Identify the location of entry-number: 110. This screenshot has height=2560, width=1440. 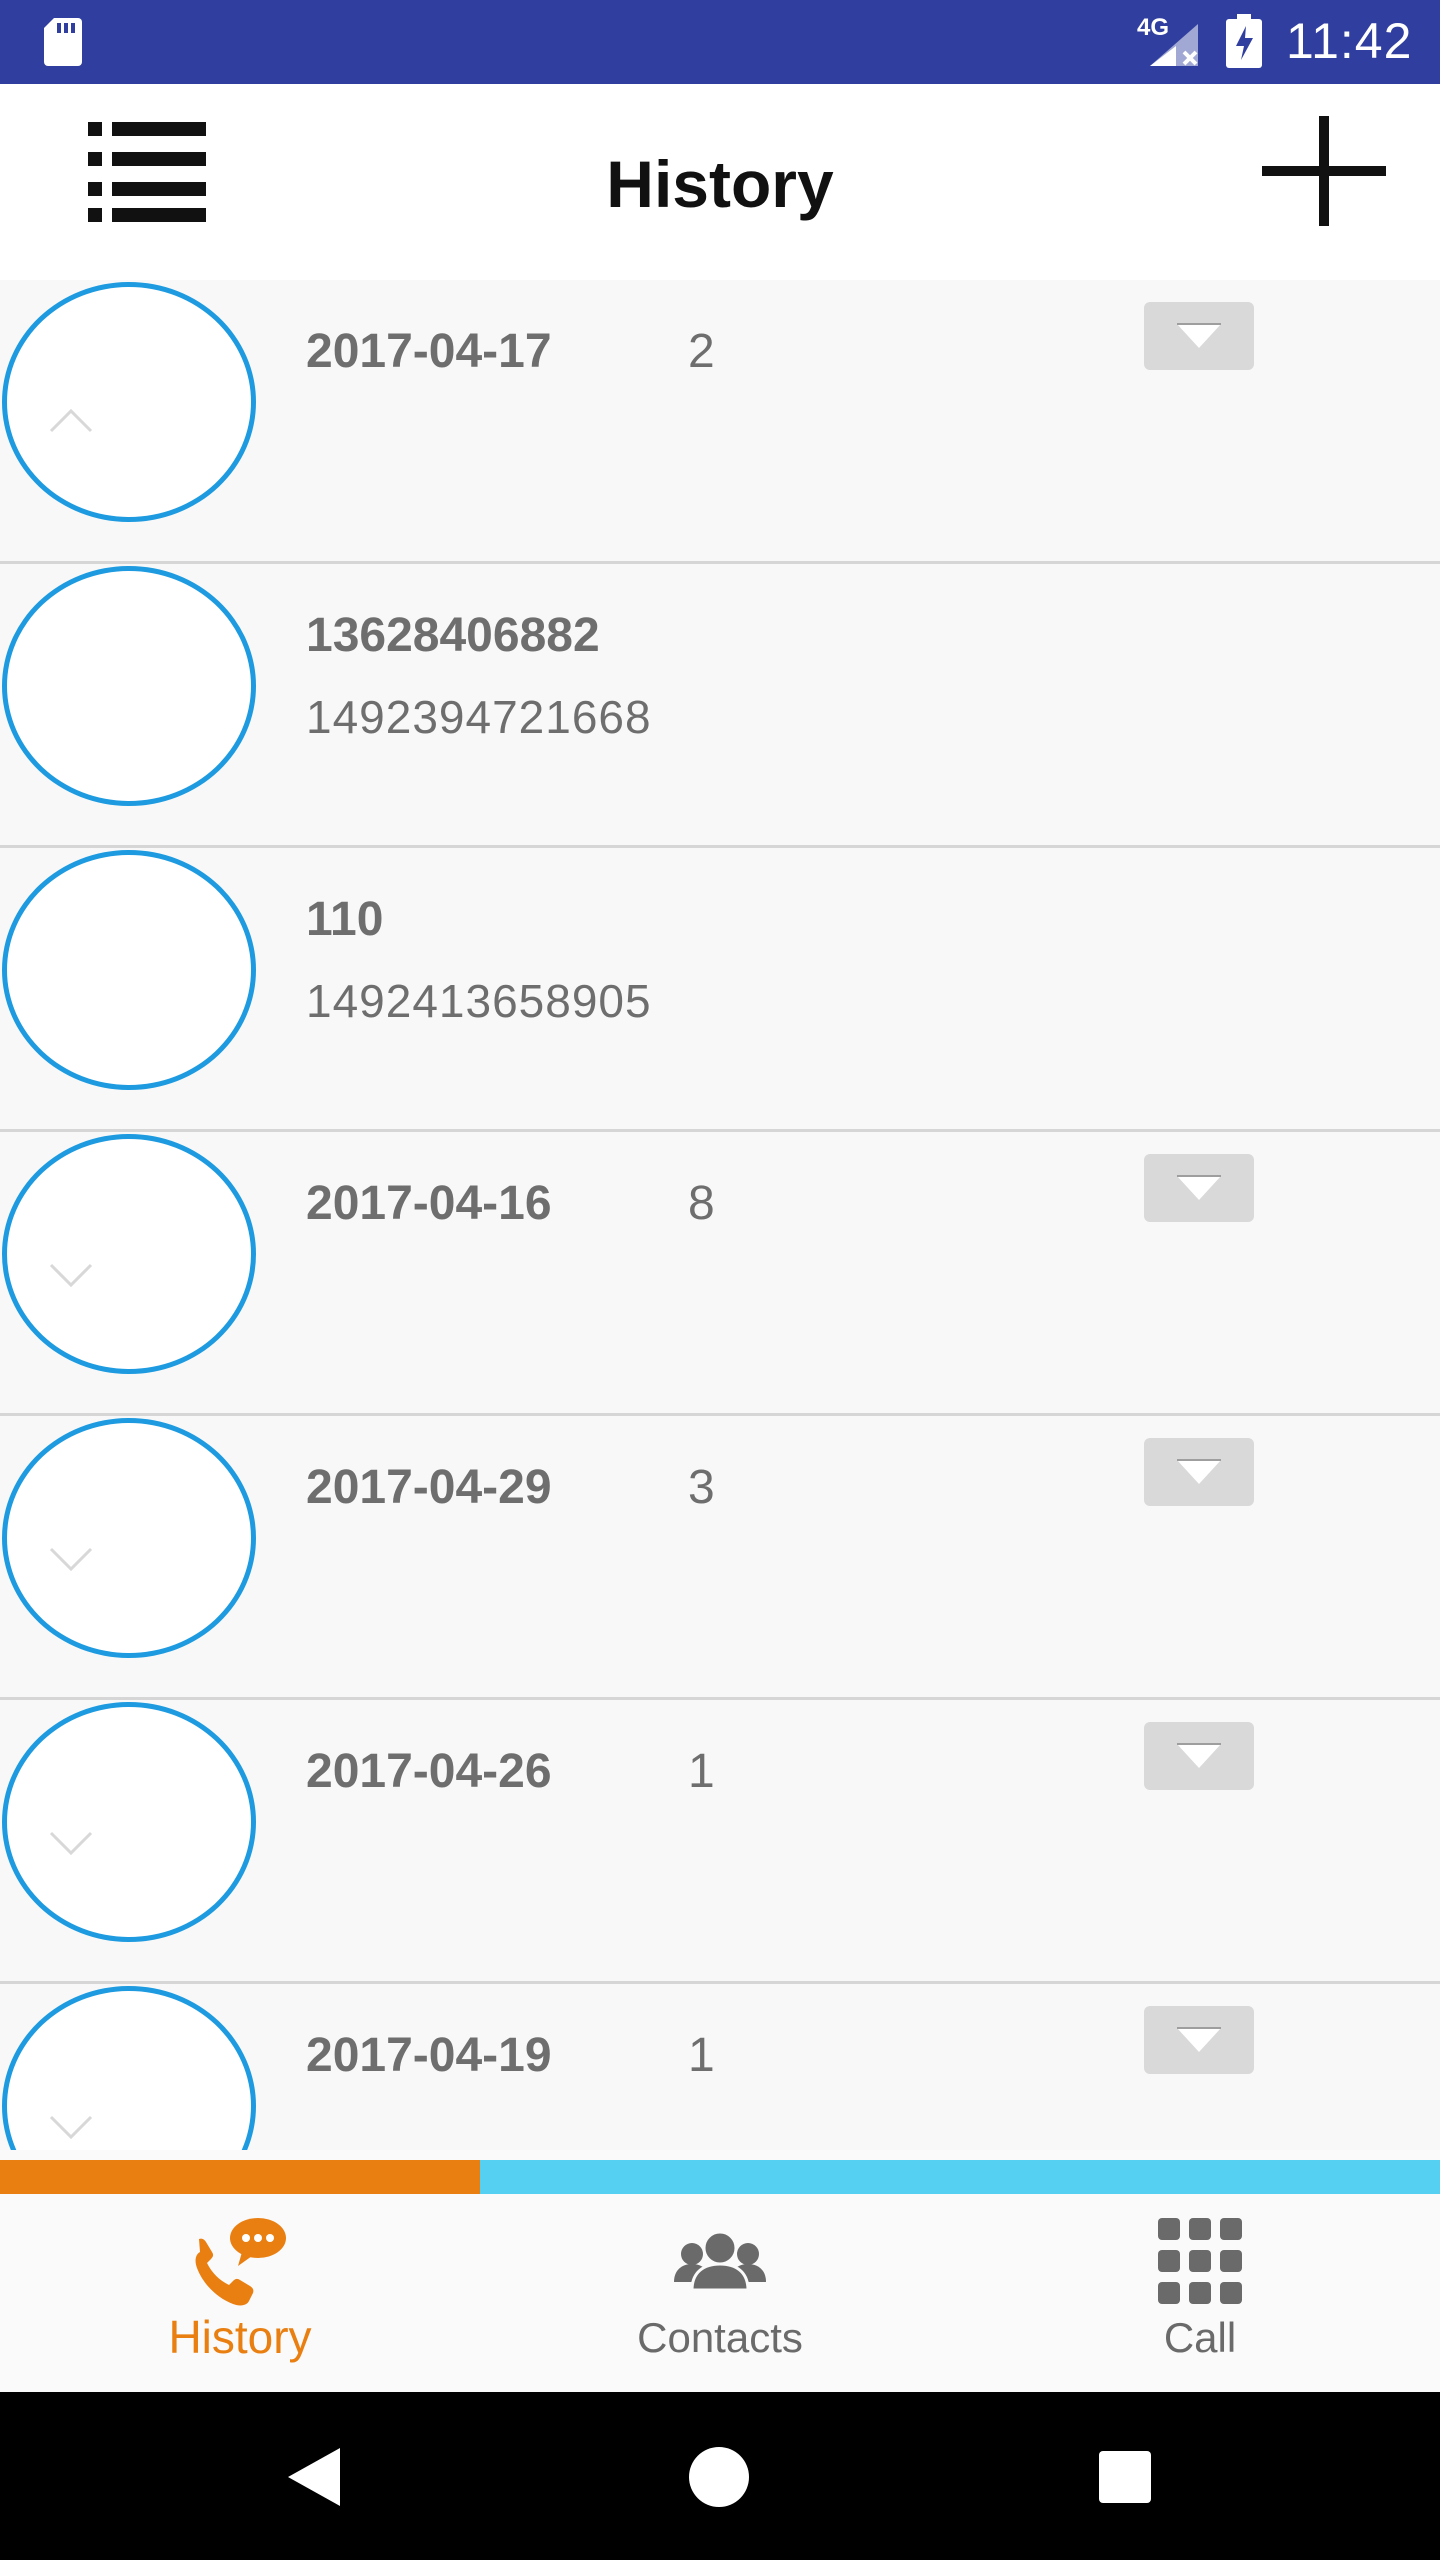
(345, 919).